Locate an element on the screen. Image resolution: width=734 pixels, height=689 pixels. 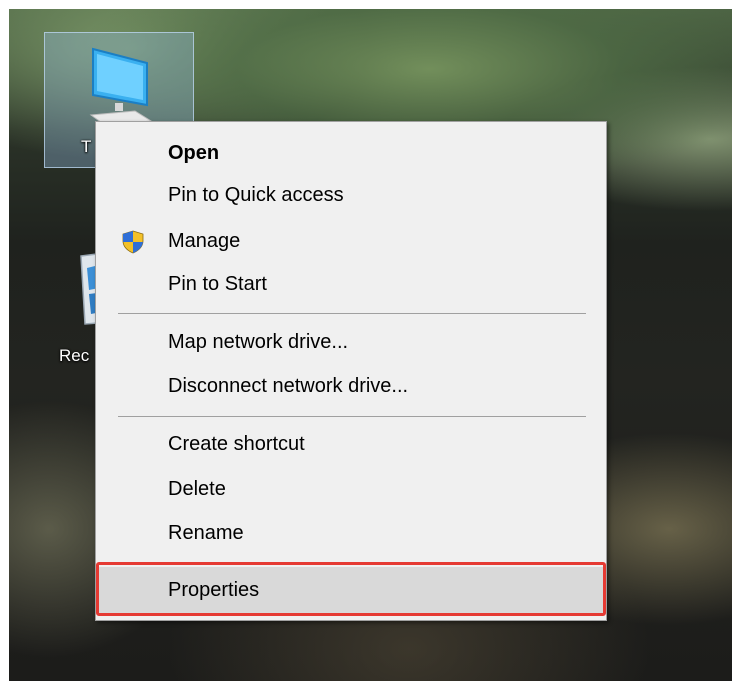
menu-item-pin-to-quick-access: Pin to Quick access is located at coordinates (351, 195).